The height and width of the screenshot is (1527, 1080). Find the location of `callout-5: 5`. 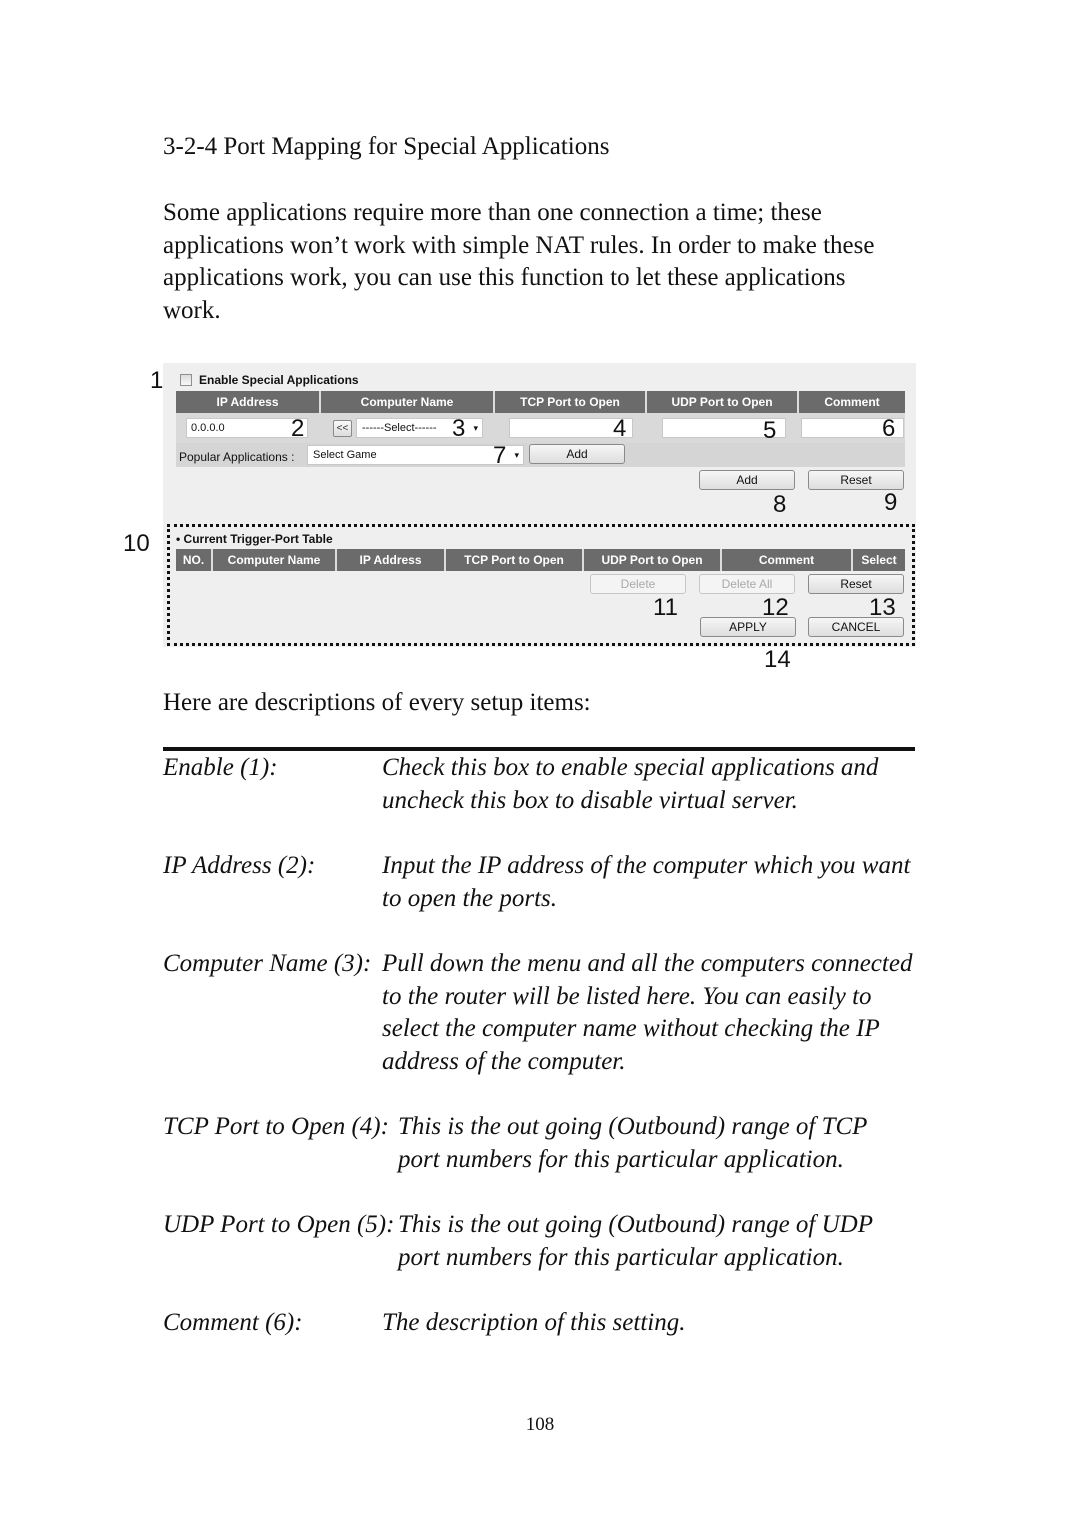

callout-5: 5 is located at coordinates (770, 430).